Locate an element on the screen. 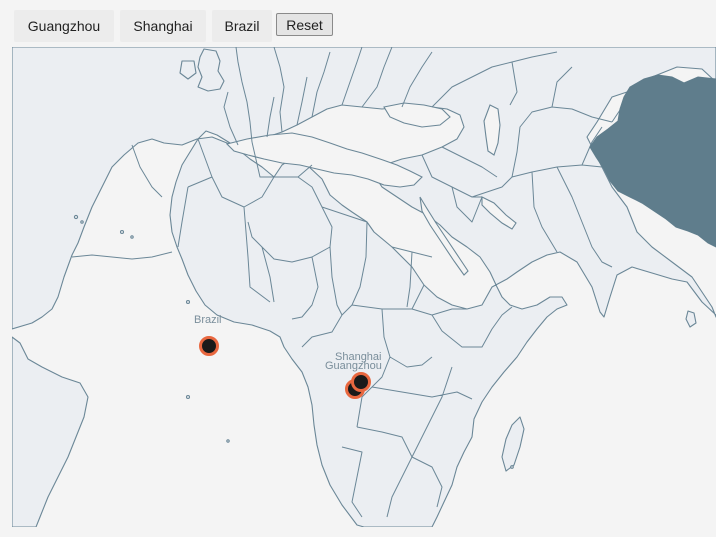 Image resolution: width=716 pixels, height=537 pixels. marker-label-shanghai: Shanghai is located at coordinates (358, 357).